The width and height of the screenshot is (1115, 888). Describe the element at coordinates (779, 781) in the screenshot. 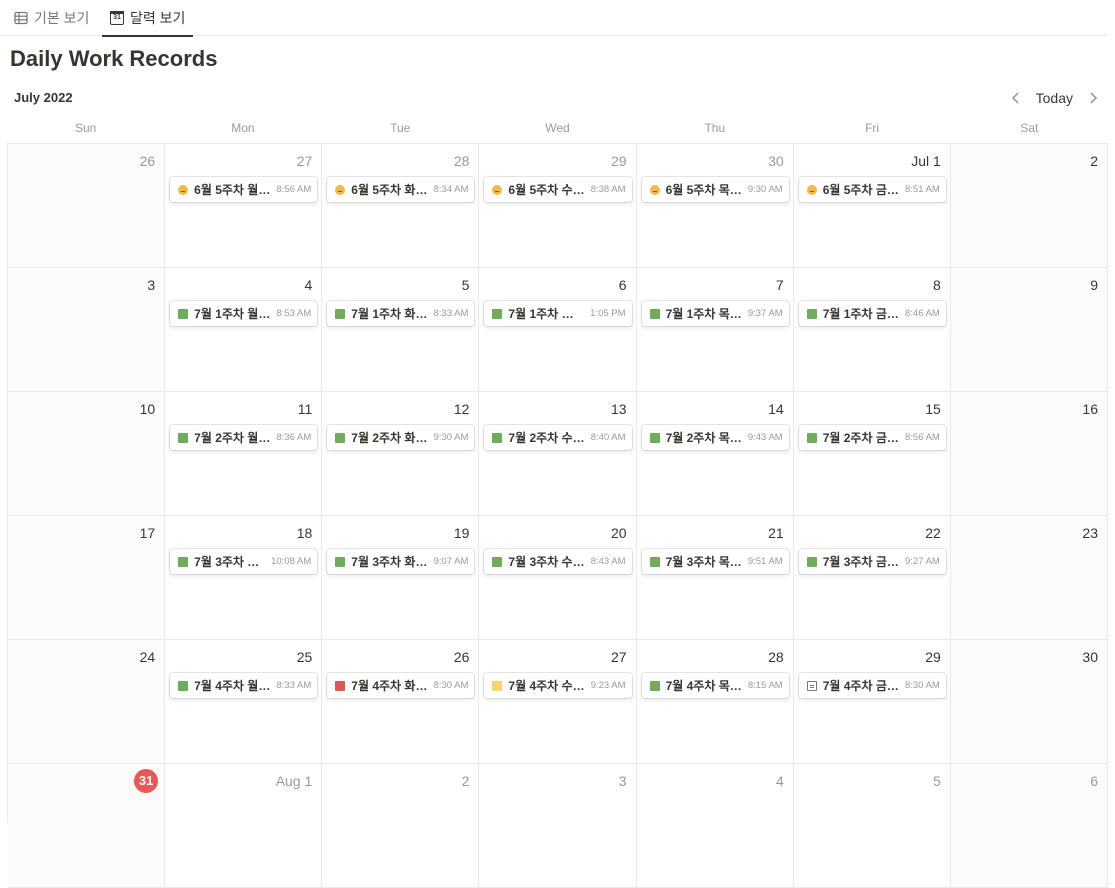

I see `day-number: 4` at that location.